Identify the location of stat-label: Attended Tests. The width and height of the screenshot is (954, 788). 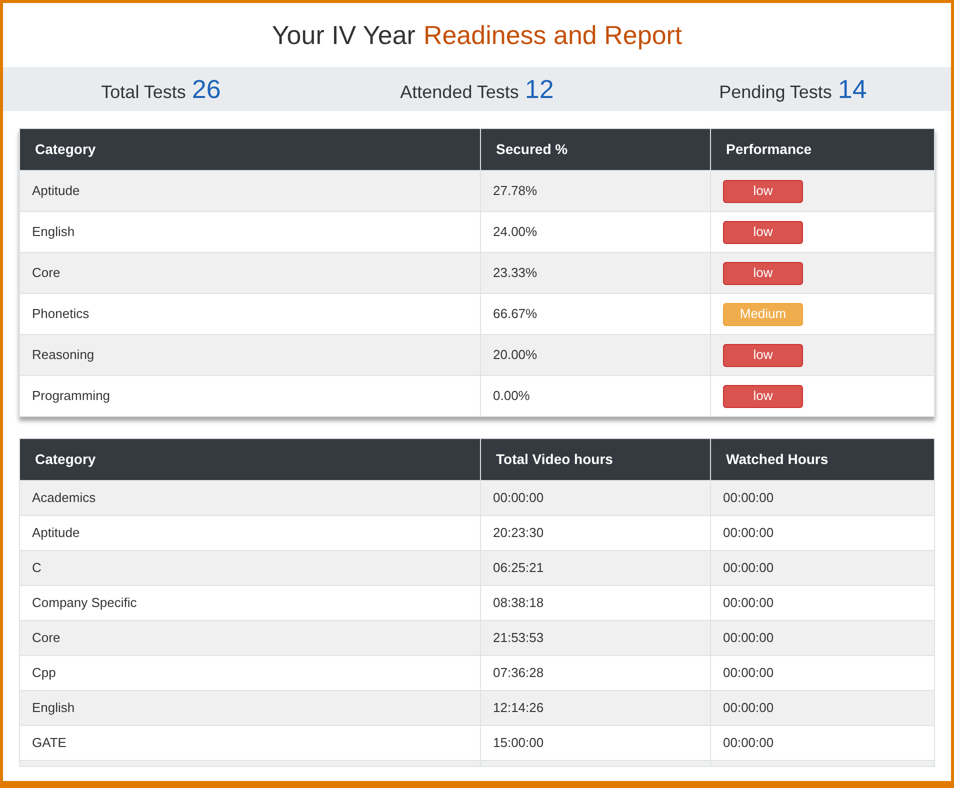
(459, 92).